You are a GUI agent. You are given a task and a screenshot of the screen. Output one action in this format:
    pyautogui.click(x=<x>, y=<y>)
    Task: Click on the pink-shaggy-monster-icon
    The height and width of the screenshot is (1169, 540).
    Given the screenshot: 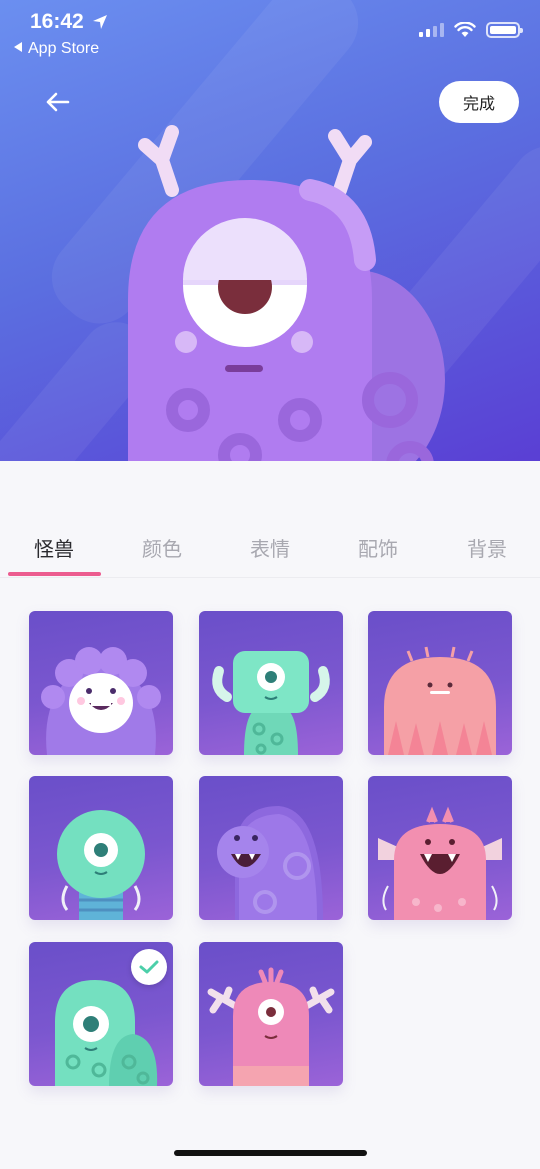 What is the action you would take?
    pyautogui.click(x=440, y=700)
    